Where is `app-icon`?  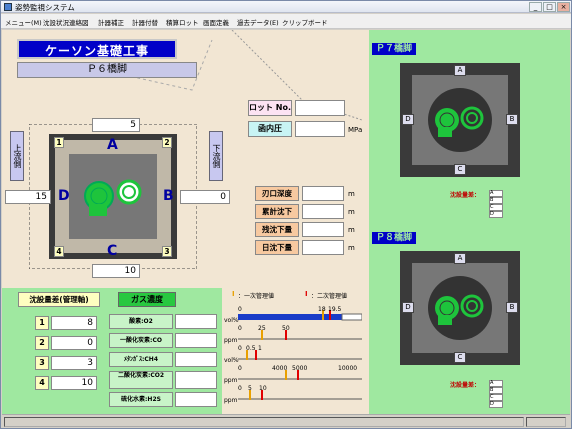
app-icon is located at coordinates (8, 7).